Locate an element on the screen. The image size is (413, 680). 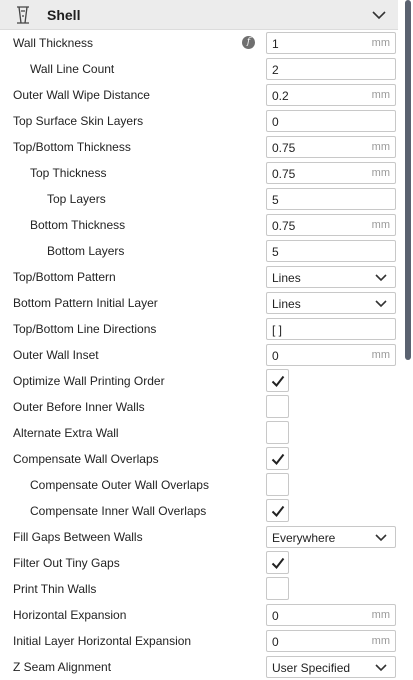
optimize-wall-printing-order-label: Optimize Wall Printing Order is located at coordinates (89, 381).